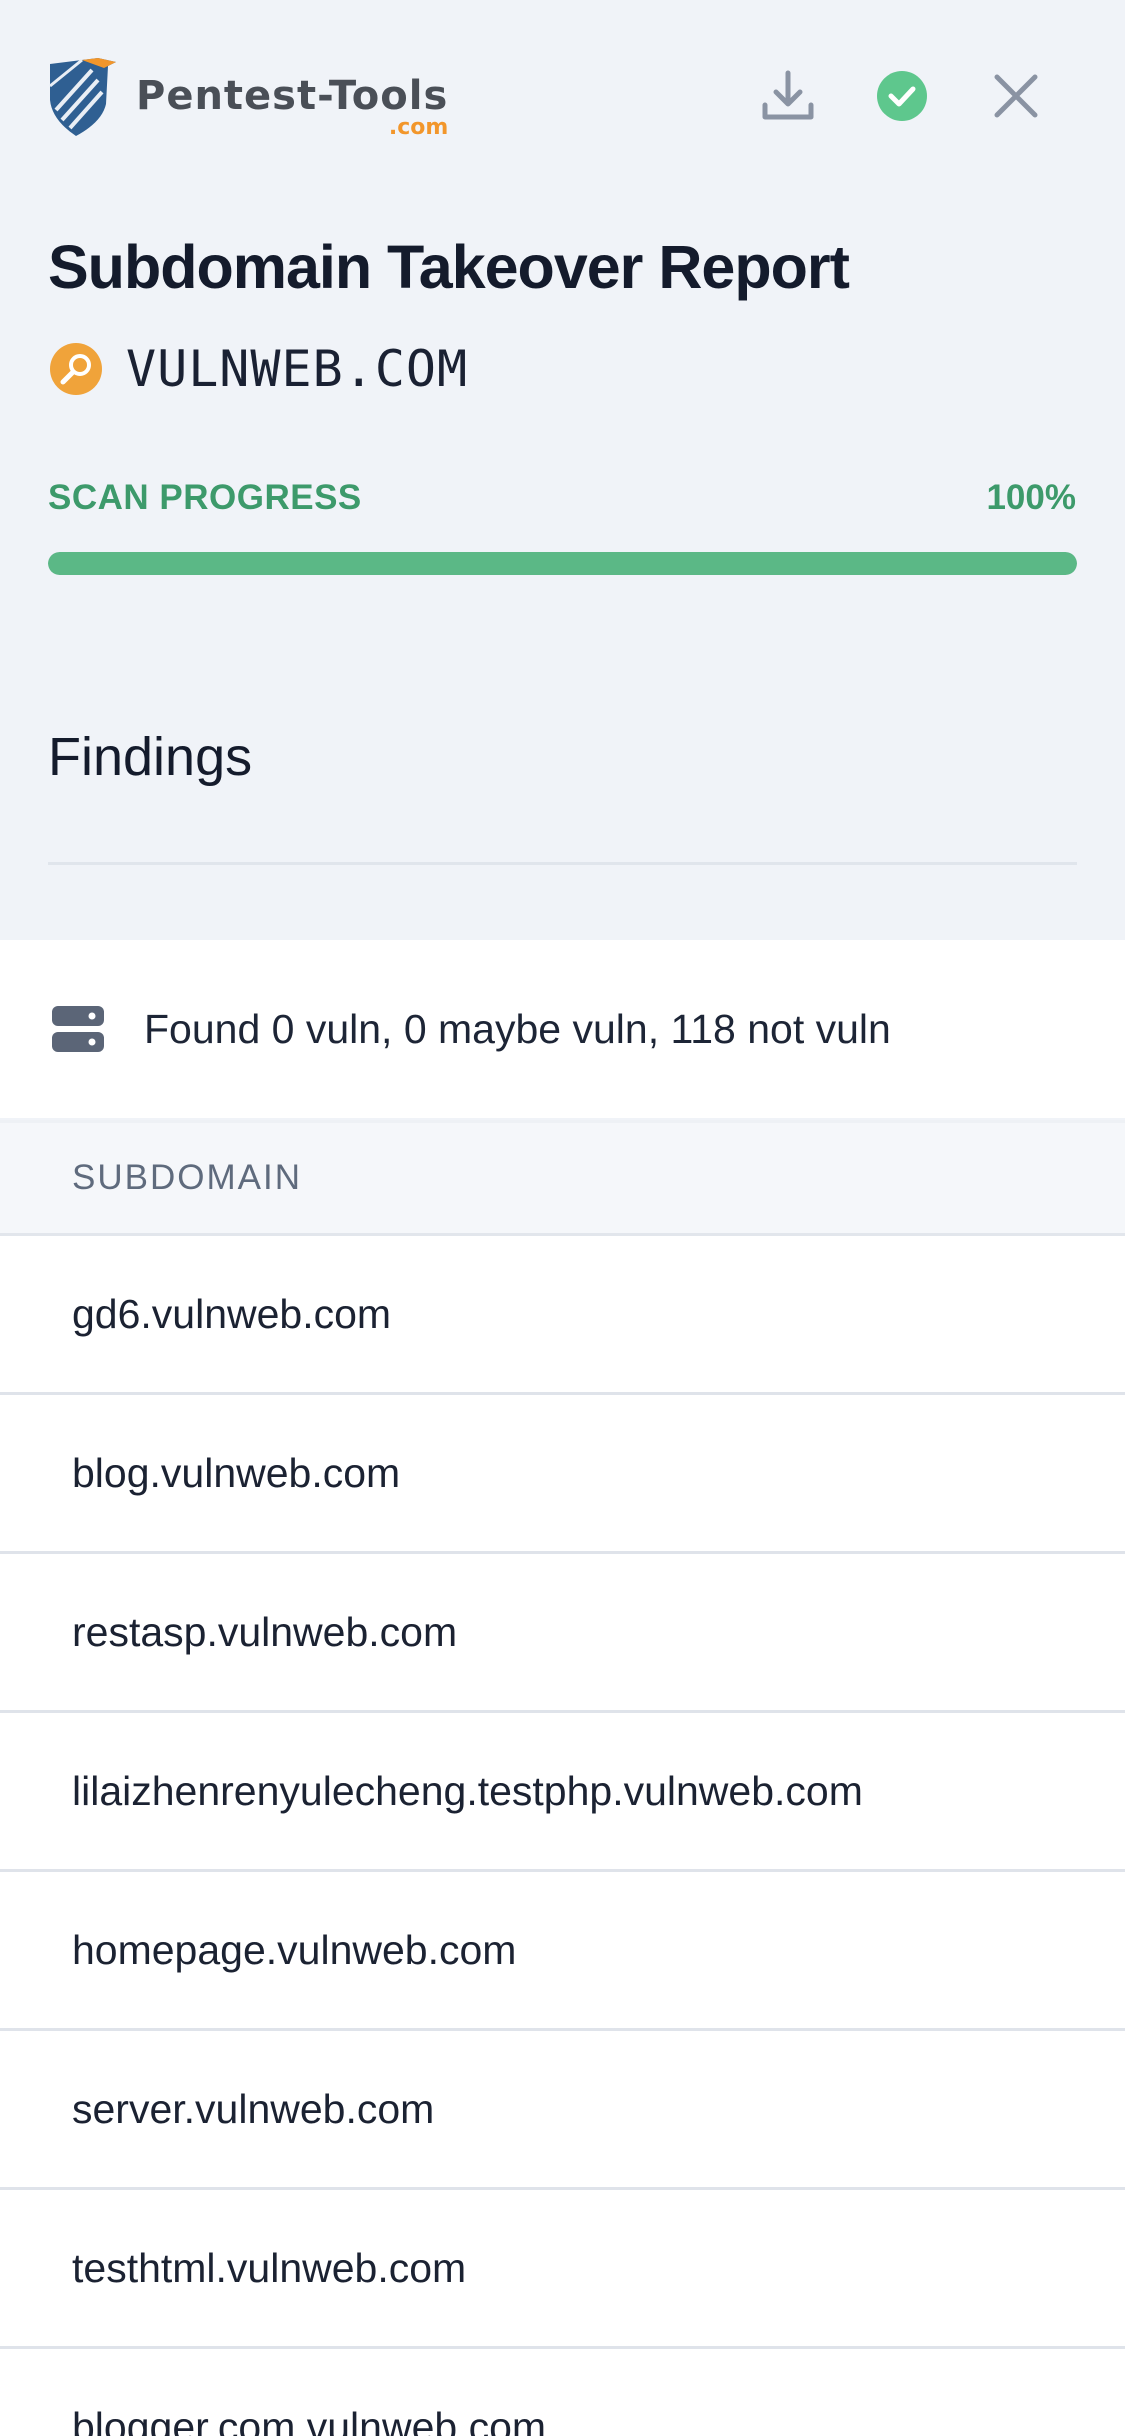 The image size is (1125, 2436). What do you see at coordinates (562, 1474) in the screenshot?
I see `table-row: blog.vulnweb.com` at bounding box center [562, 1474].